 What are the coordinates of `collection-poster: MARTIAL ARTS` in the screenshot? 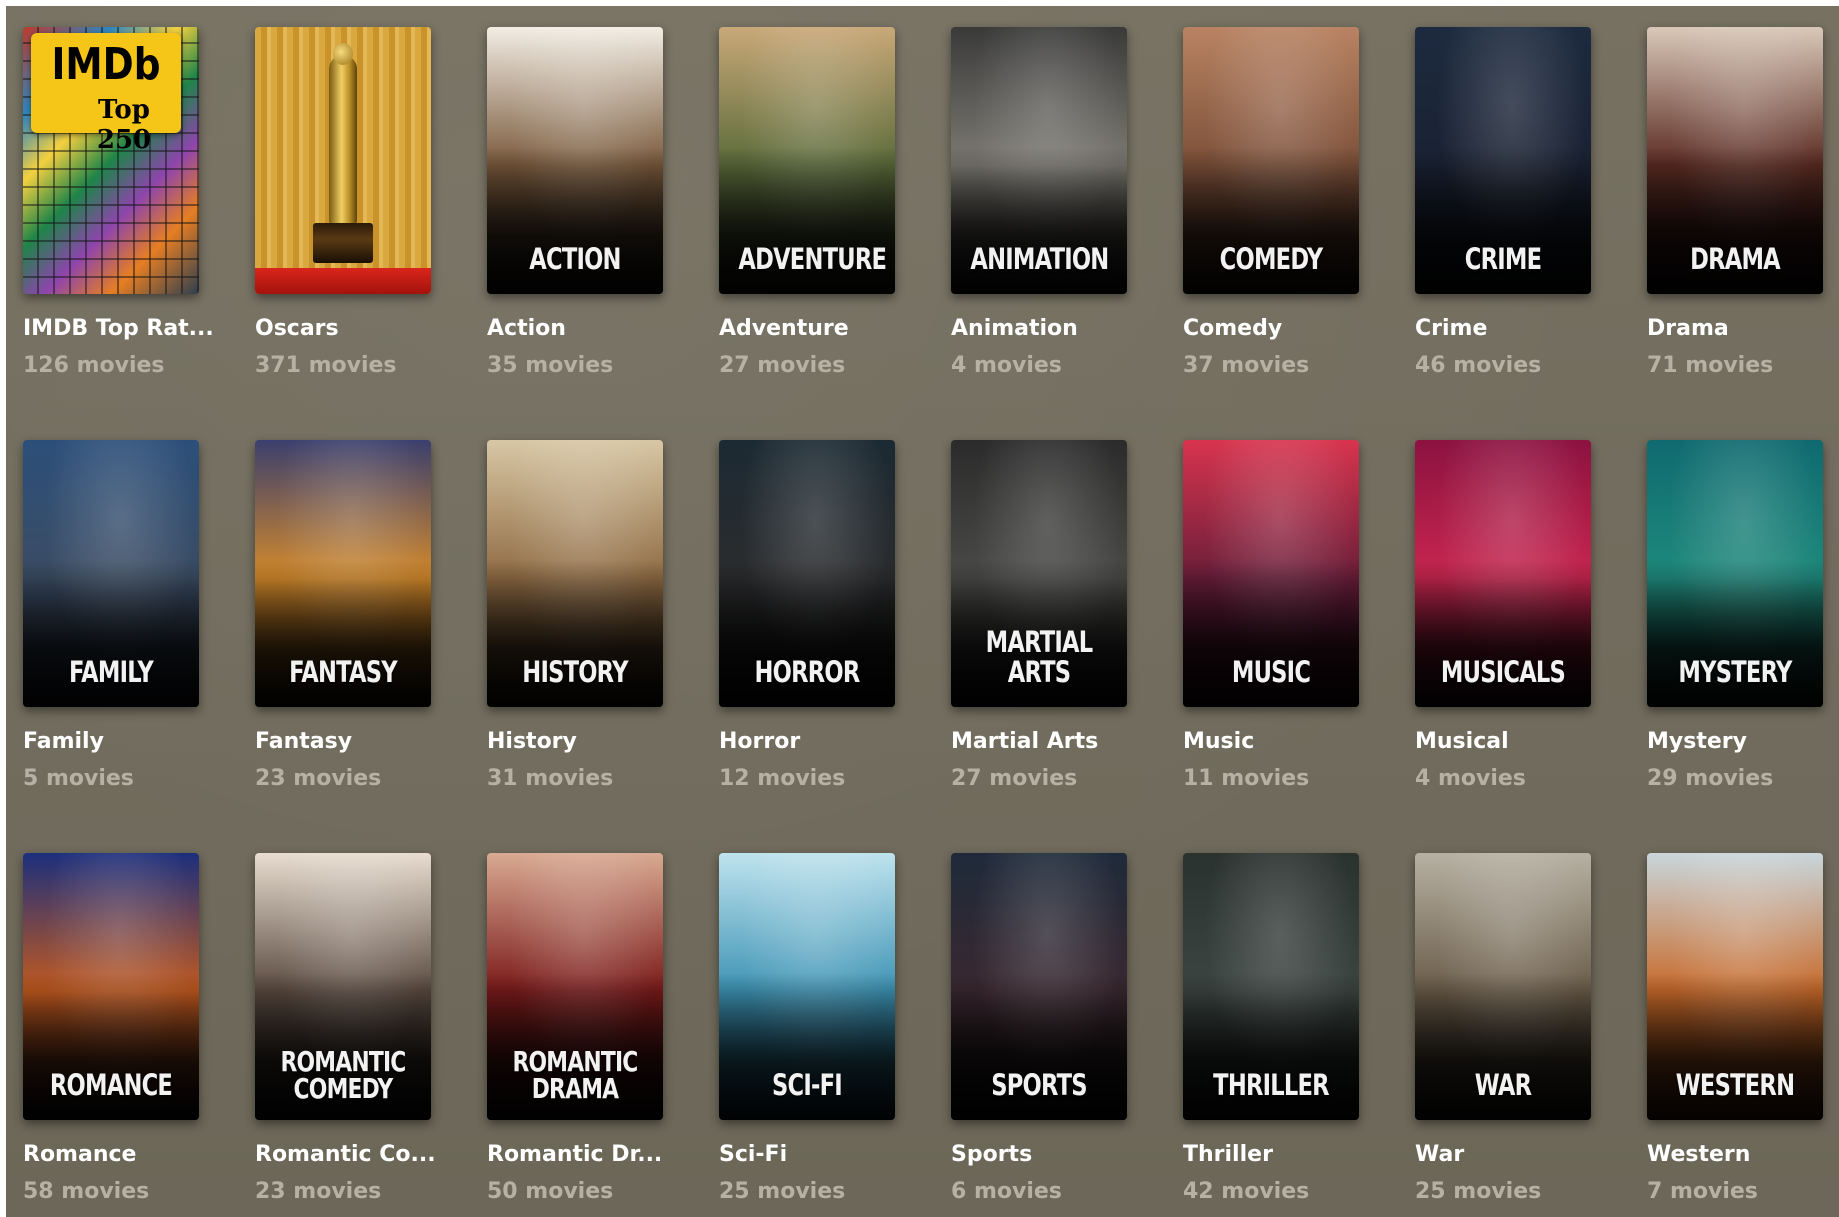 It's located at (1039, 573).